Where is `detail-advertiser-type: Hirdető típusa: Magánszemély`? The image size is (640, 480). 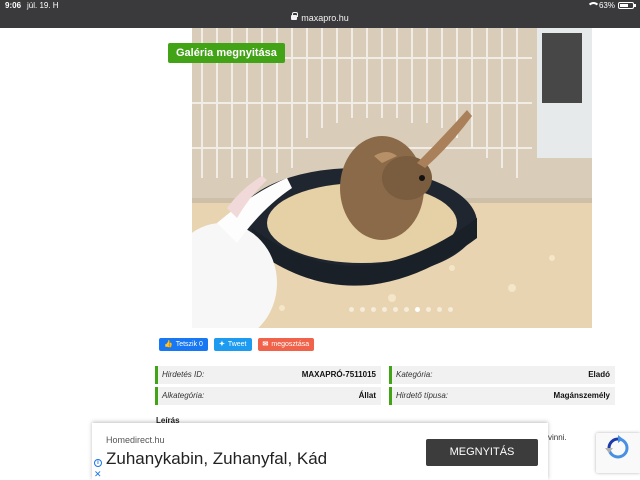
detail-advertiser-type: Hirdető típusa: Magánszemély is located at coordinates (502, 396).